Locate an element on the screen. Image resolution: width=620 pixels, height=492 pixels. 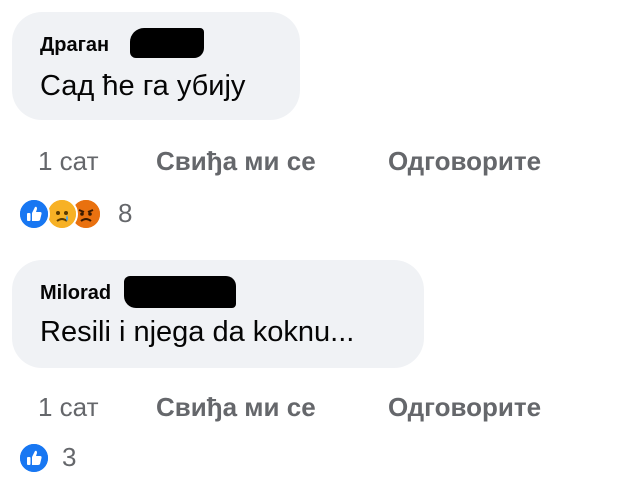
sad-icon is located at coordinates (62, 214).